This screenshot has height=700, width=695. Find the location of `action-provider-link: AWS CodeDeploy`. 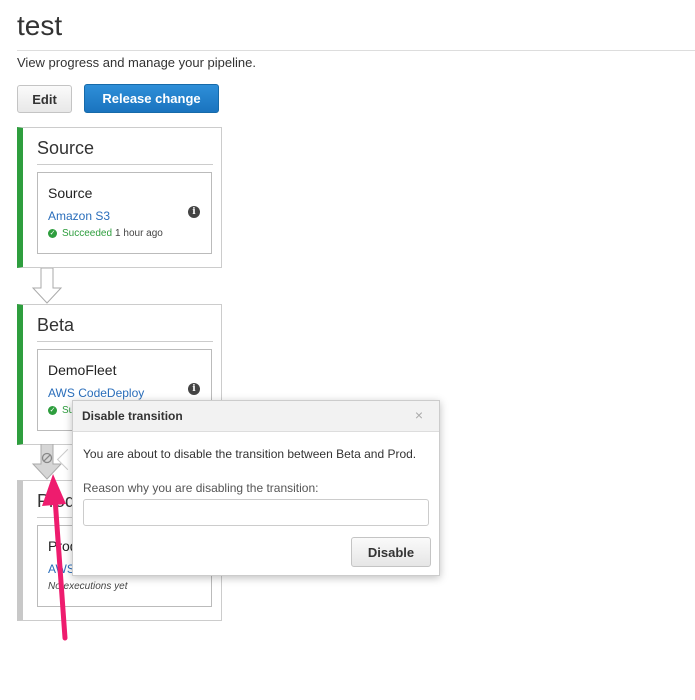

action-provider-link: AWS CodeDeploy is located at coordinates (96, 393).